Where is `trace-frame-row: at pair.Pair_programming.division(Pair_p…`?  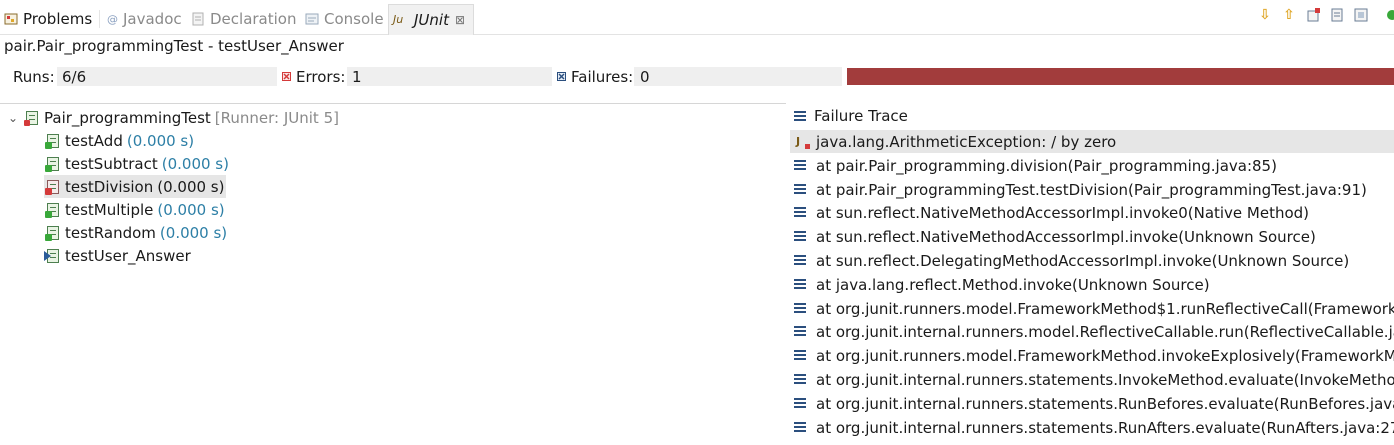 trace-frame-row: at pair.Pair_programming.division(Pair_p… is located at coordinates (1092, 165).